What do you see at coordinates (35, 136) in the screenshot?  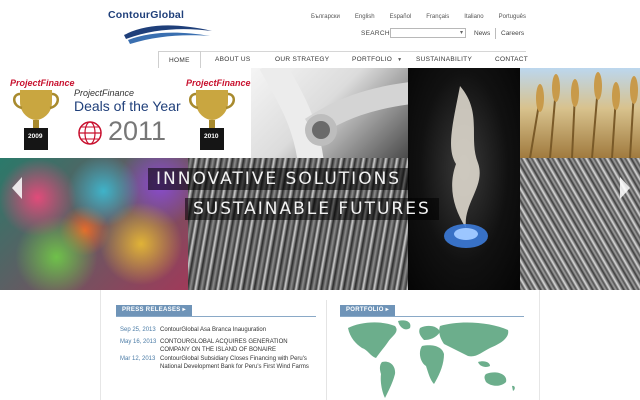 I see `award-left-year: 2009` at bounding box center [35, 136].